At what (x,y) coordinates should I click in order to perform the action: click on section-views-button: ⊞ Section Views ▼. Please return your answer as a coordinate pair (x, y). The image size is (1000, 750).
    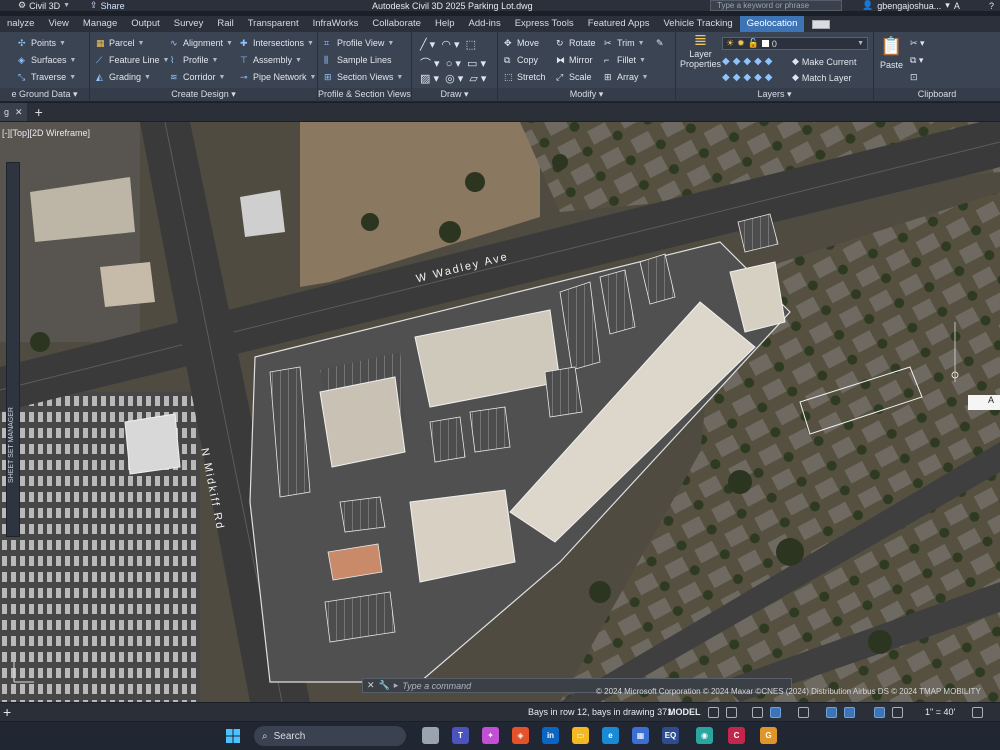
    Looking at the image, I should click on (363, 77).